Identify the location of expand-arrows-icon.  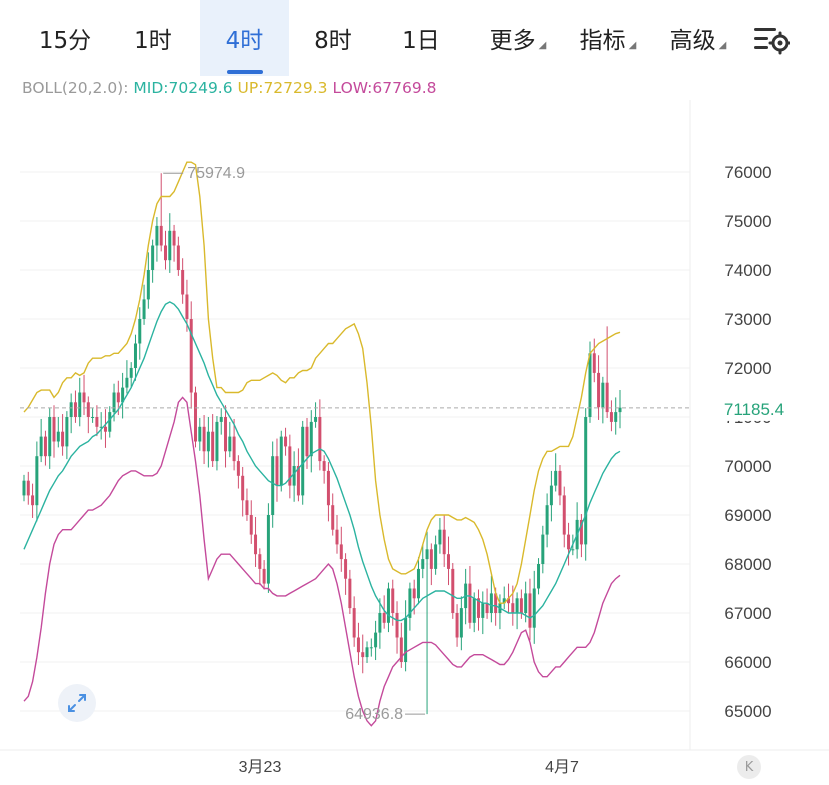
(77, 703).